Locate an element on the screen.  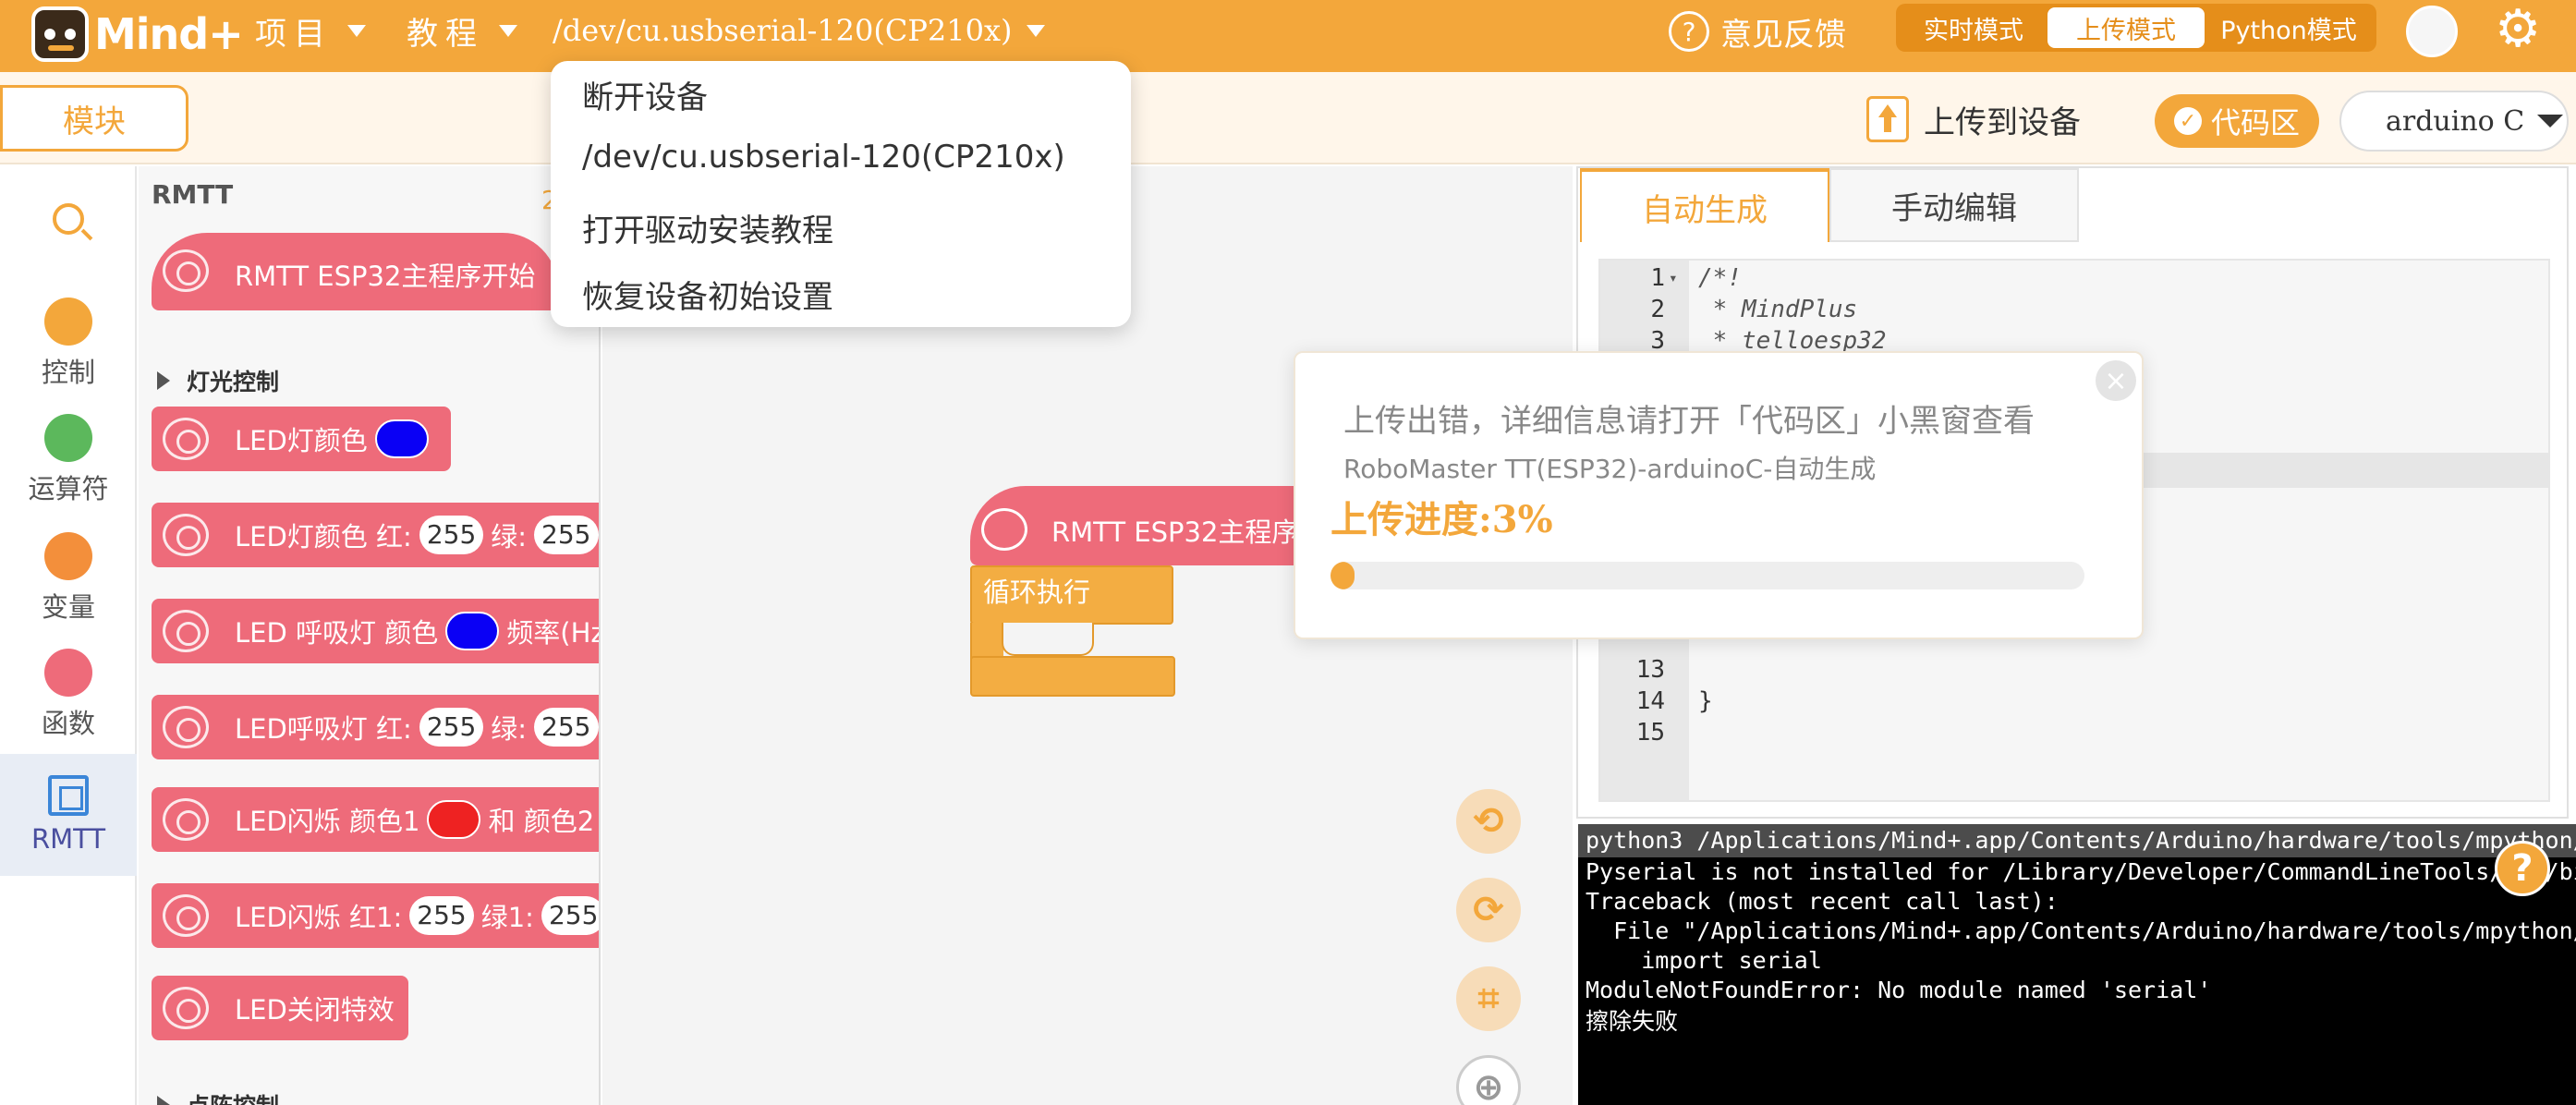
close-icon: × is located at coordinates (2116, 380).